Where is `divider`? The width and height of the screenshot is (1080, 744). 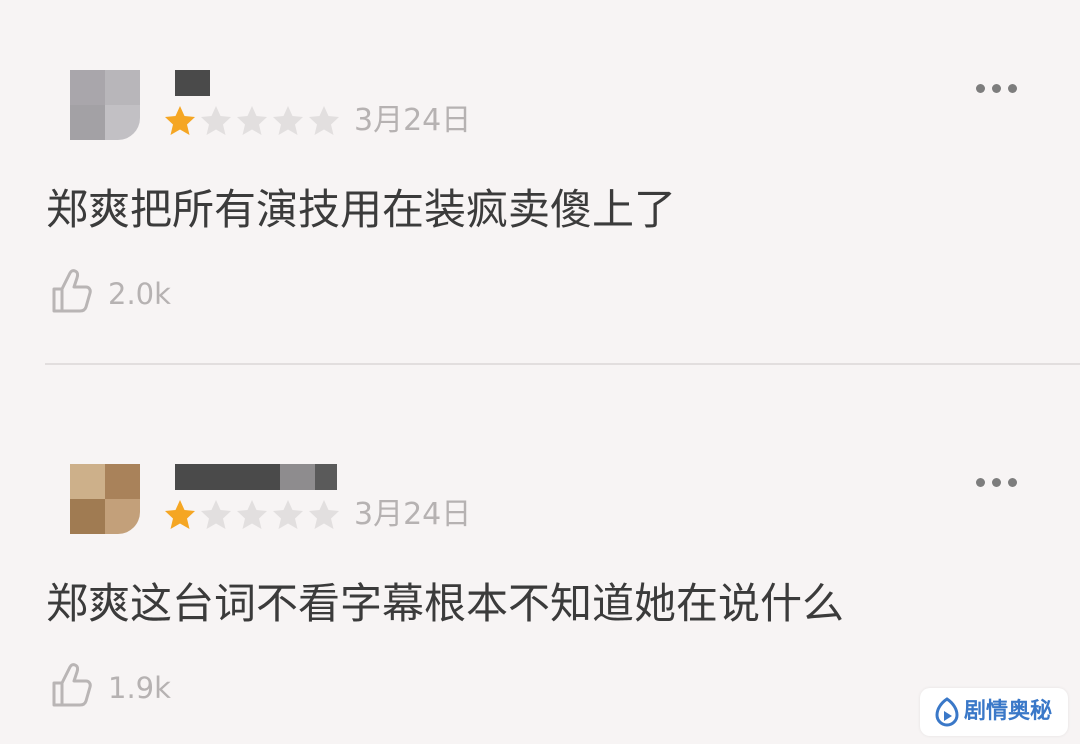 divider is located at coordinates (562, 364).